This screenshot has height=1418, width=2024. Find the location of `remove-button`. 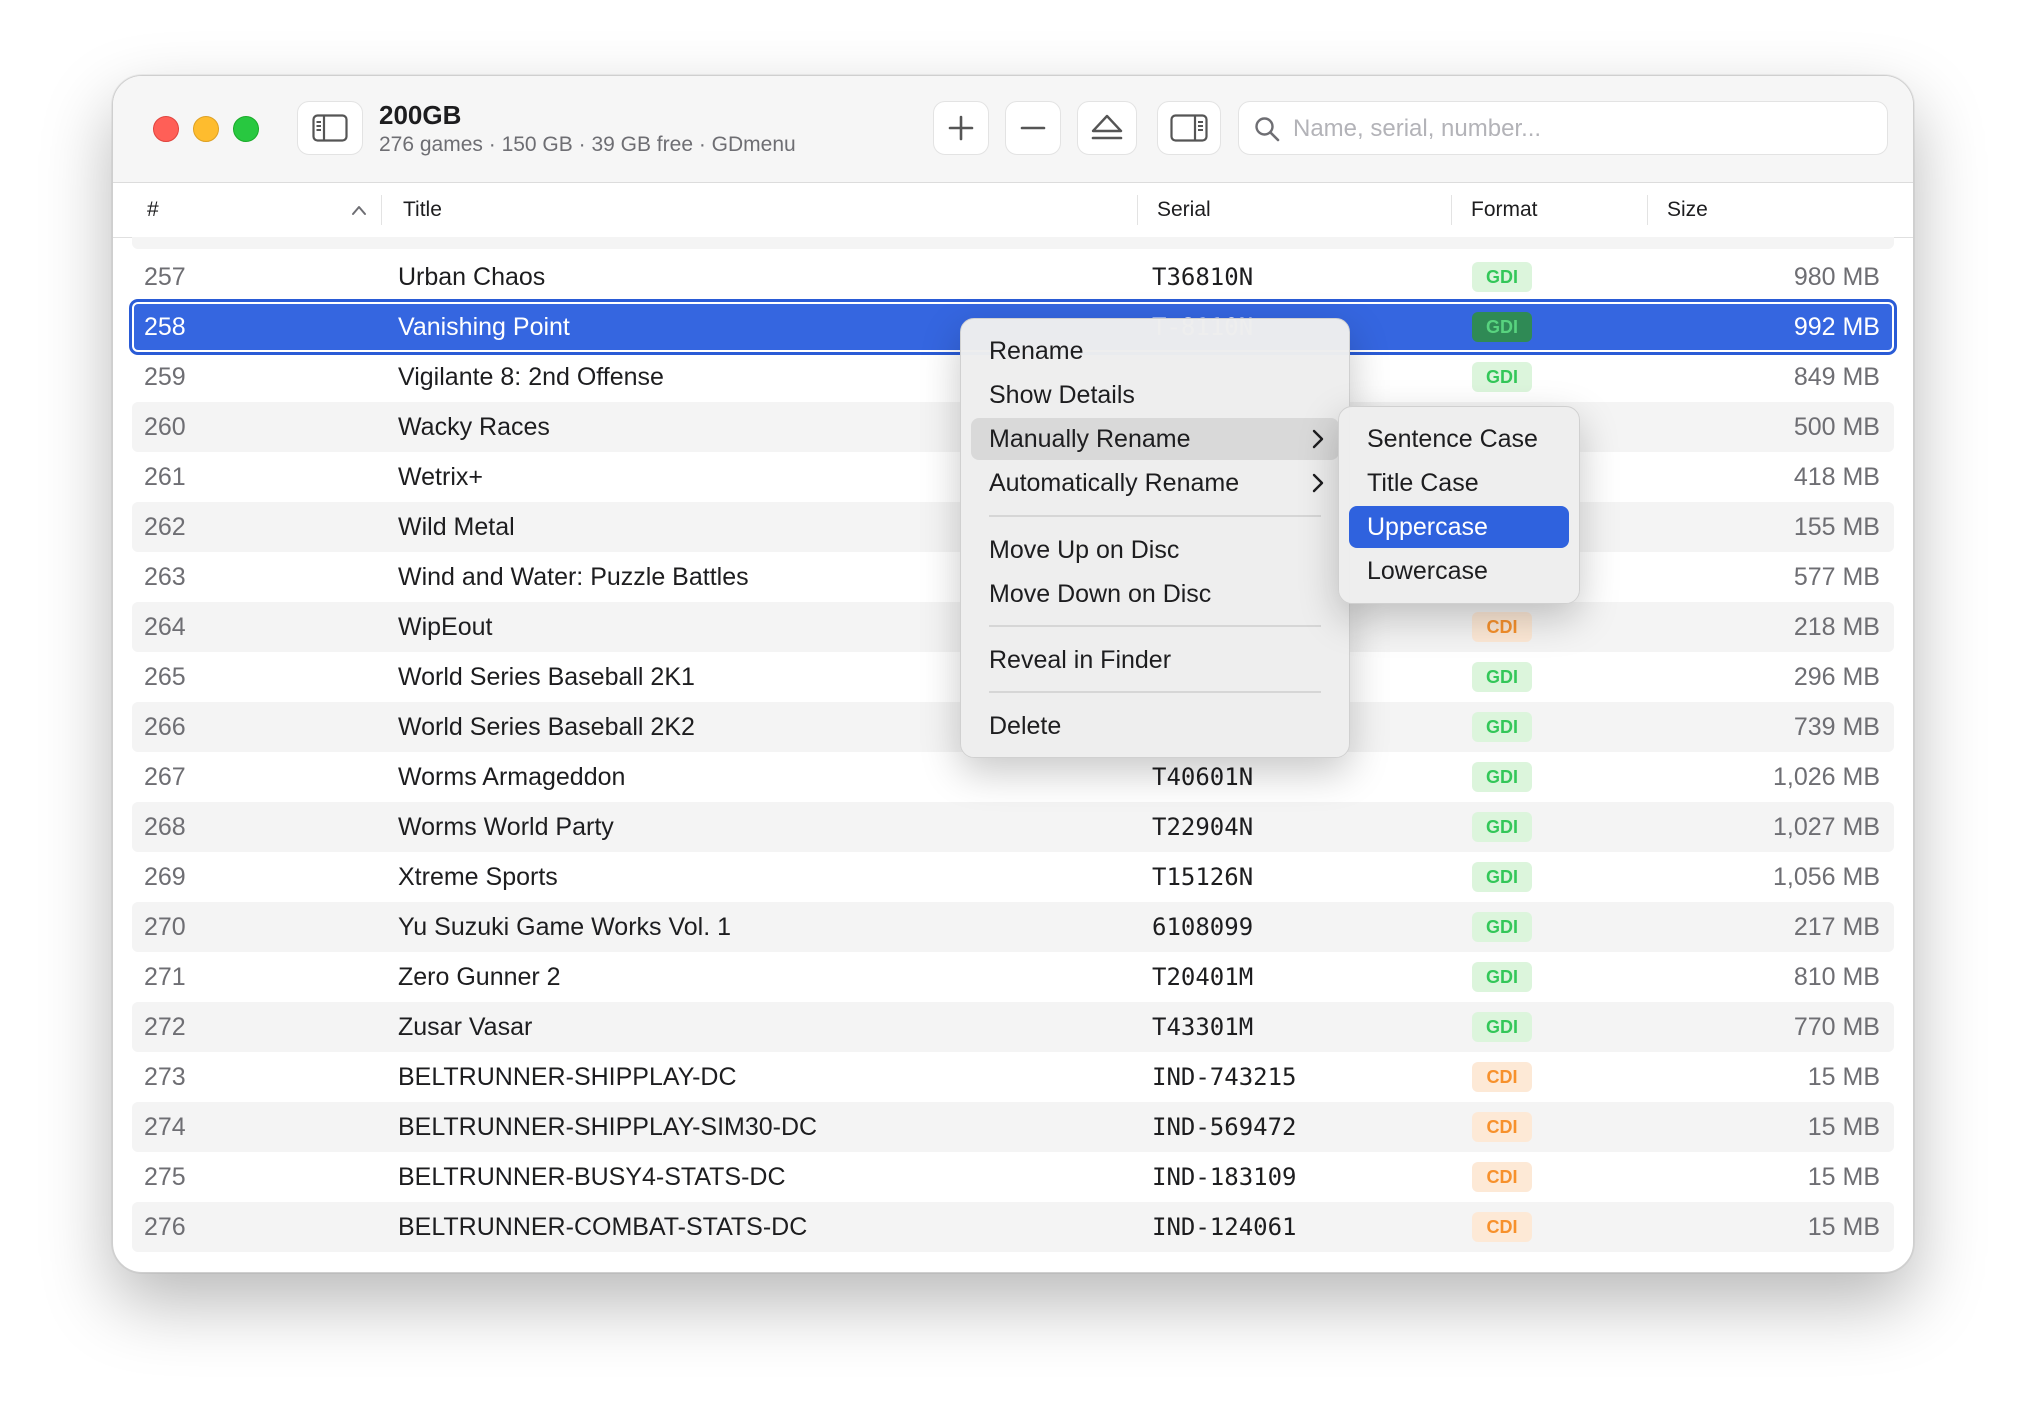

remove-button is located at coordinates (1033, 128).